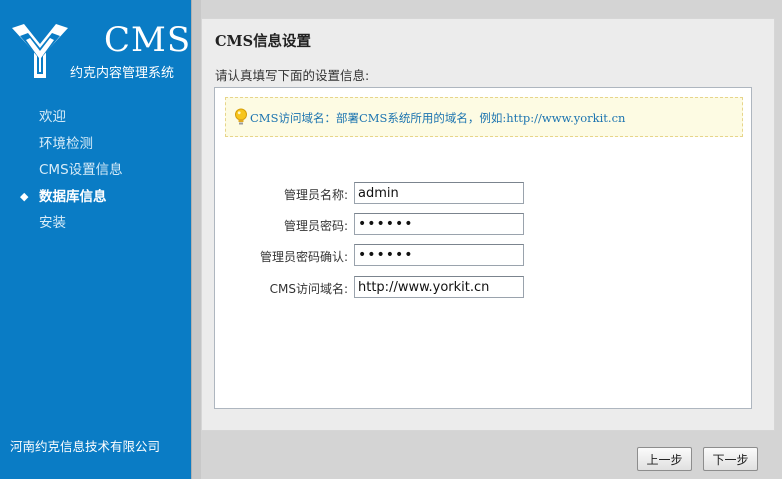 The height and width of the screenshot is (479, 782). I want to click on nav-item-label: 安装, so click(52, 223).